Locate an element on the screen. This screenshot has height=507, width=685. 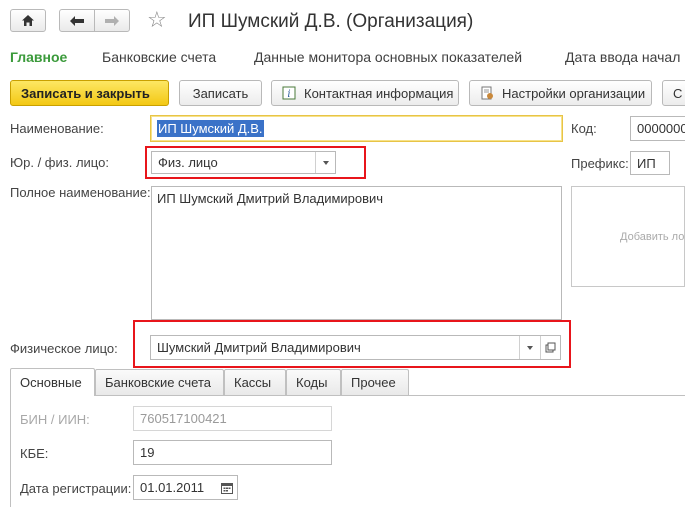
name-value: ИП Шумский Д.В. is located at coordinates (210, 128).